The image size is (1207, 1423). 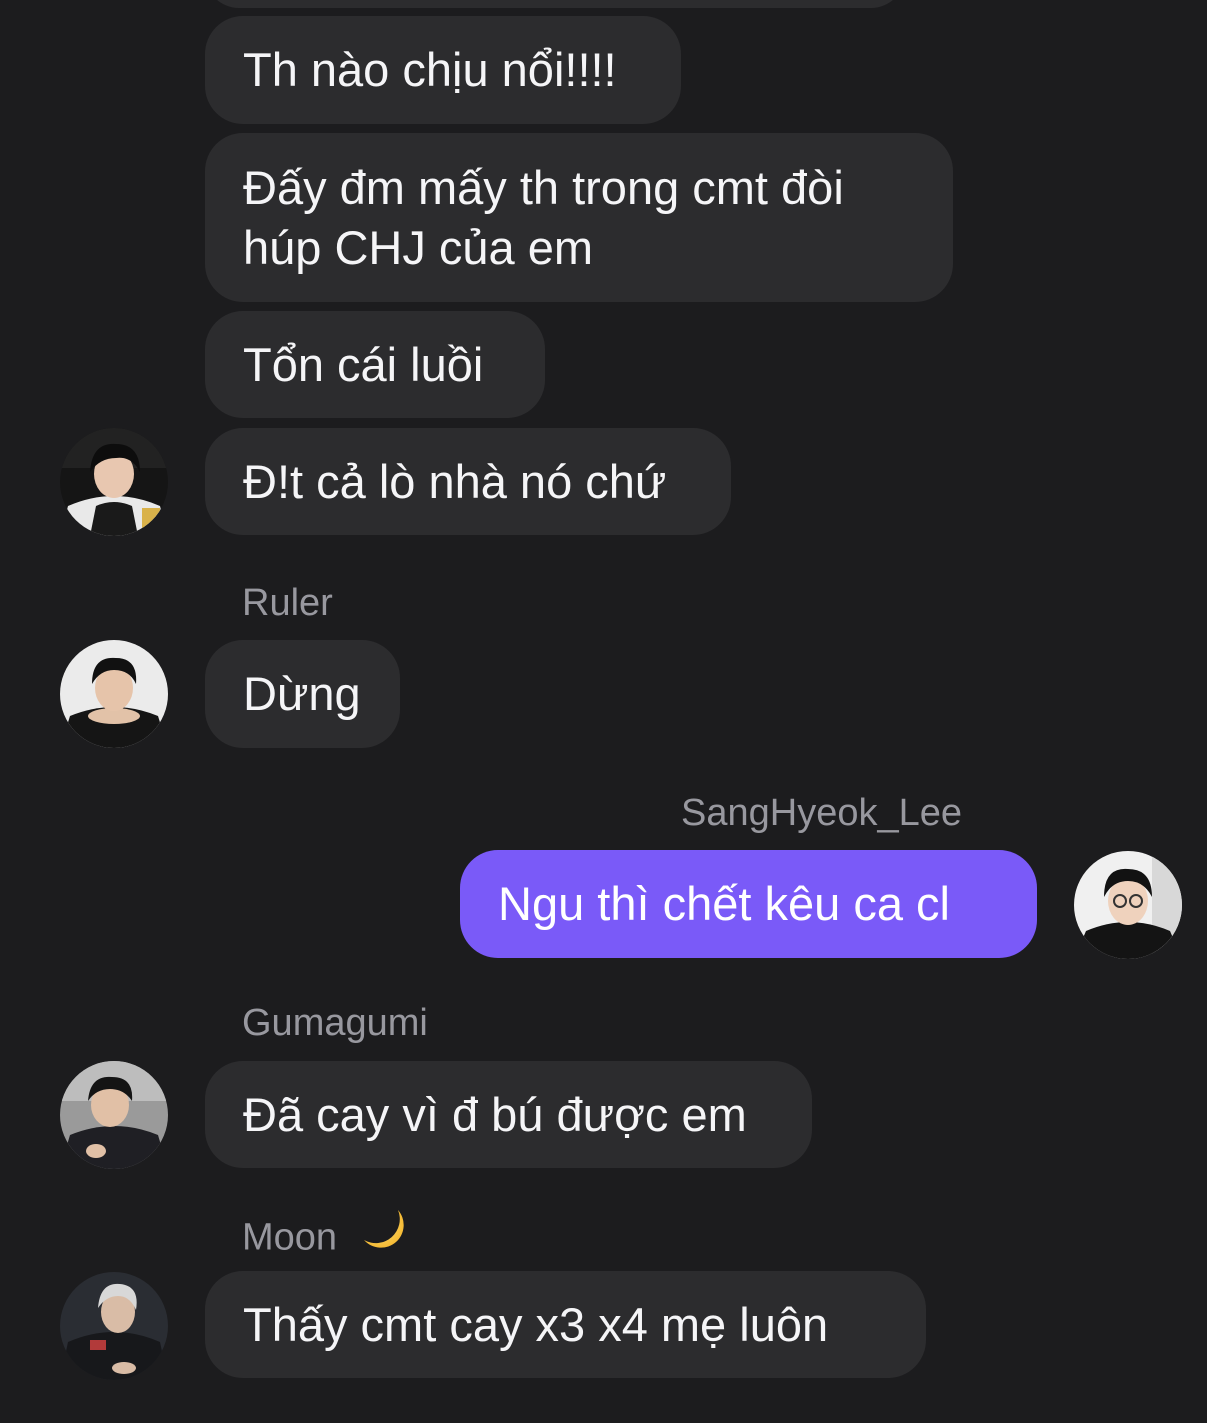 I want to click on message-text: Thấy cmt cay x3 x4 mẹ luôn, so click(x=536, y=1324).